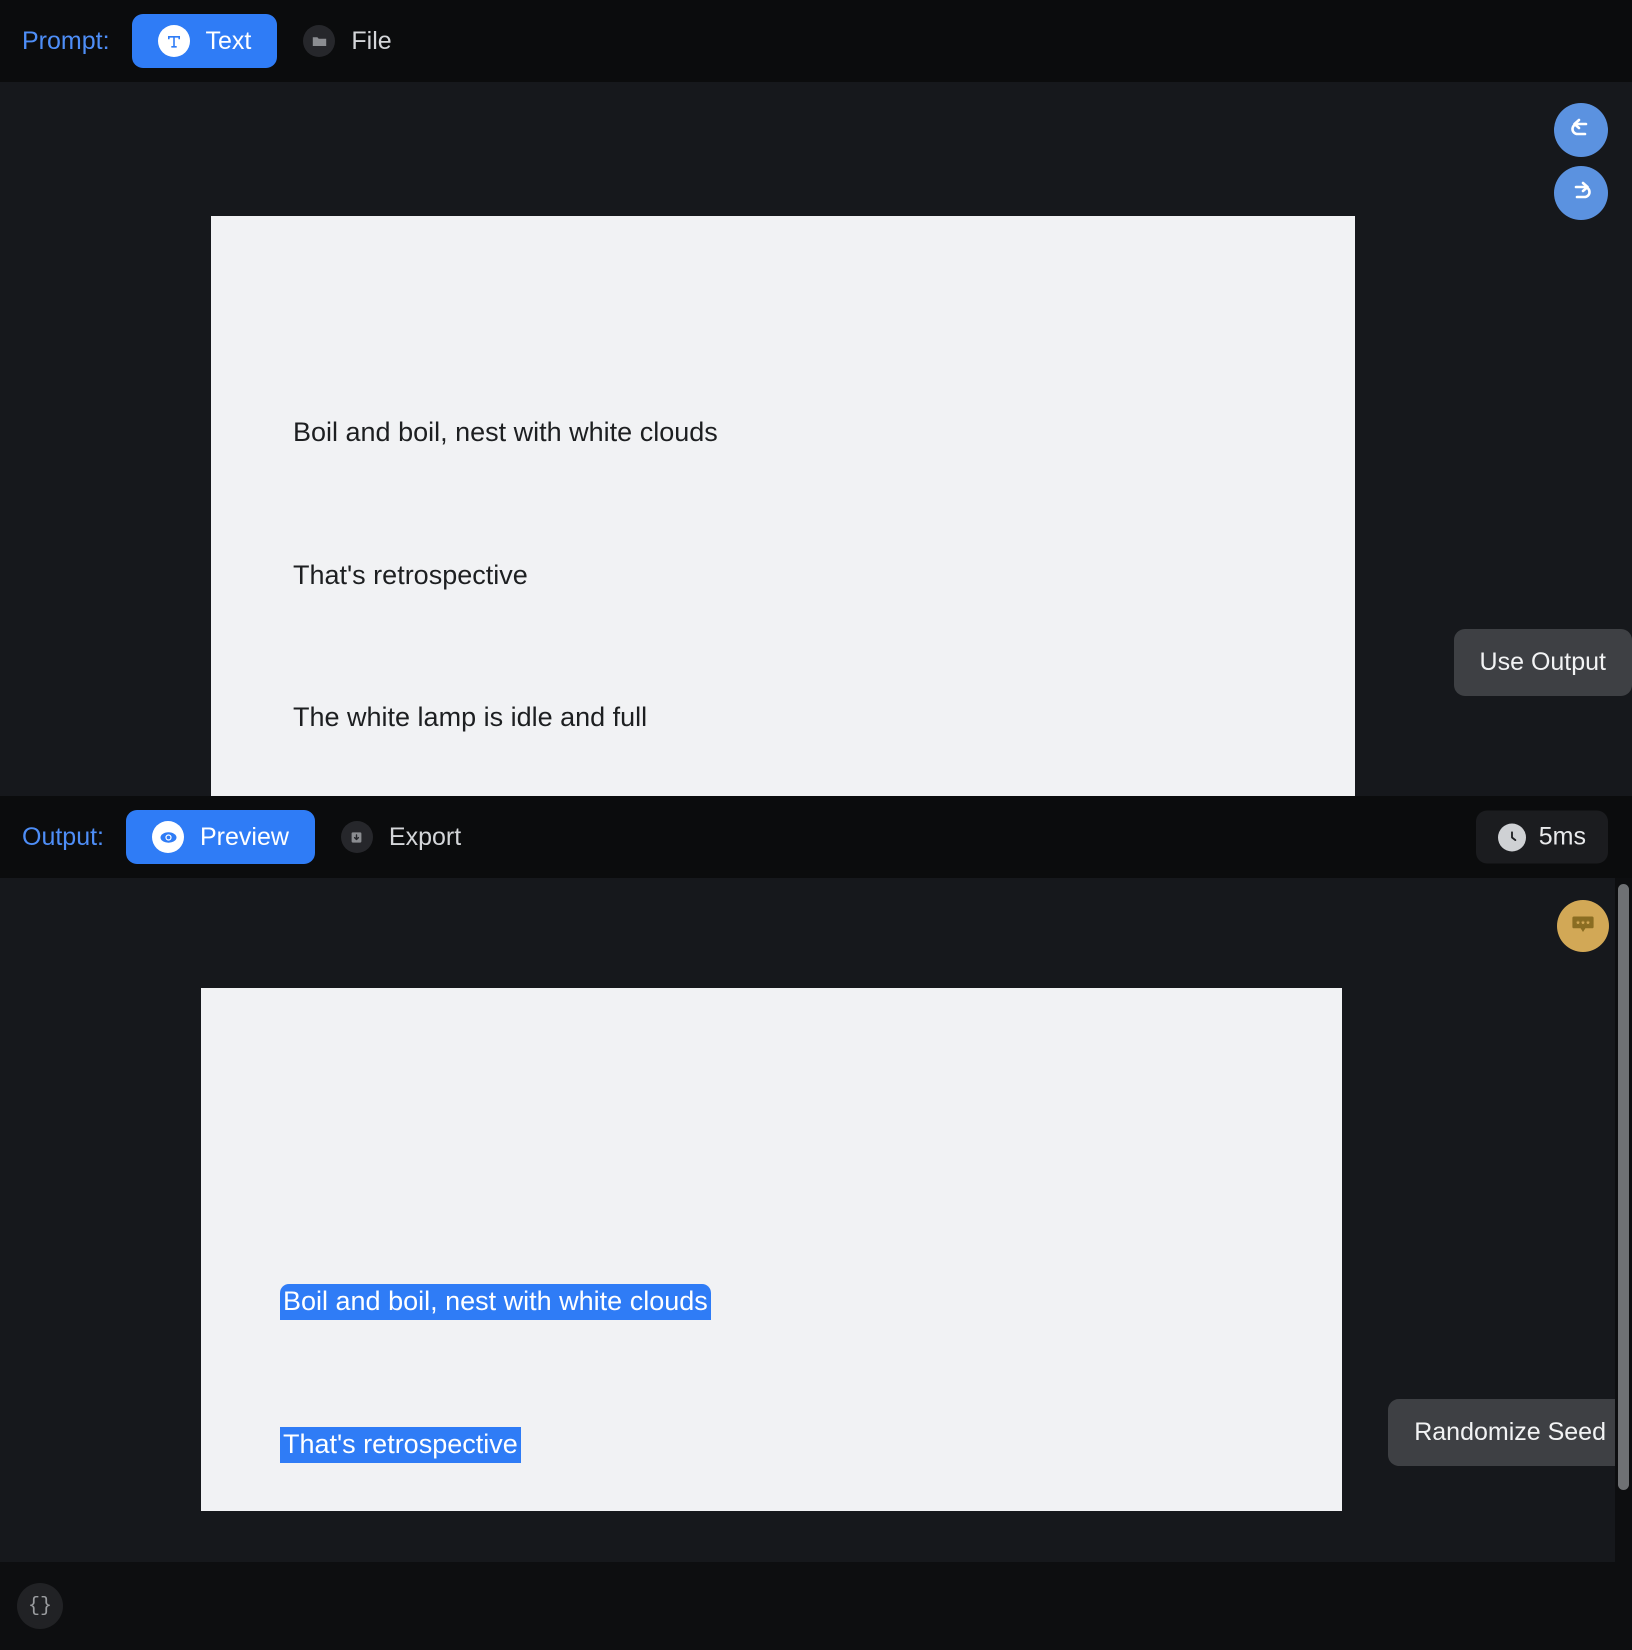 The width and height of the screenshot is (1632, 1650). What do you see at coordinates (371, 40) in the screenshot?
I see `prompt-mode-file-label: File` at bounding box center [371, 40].